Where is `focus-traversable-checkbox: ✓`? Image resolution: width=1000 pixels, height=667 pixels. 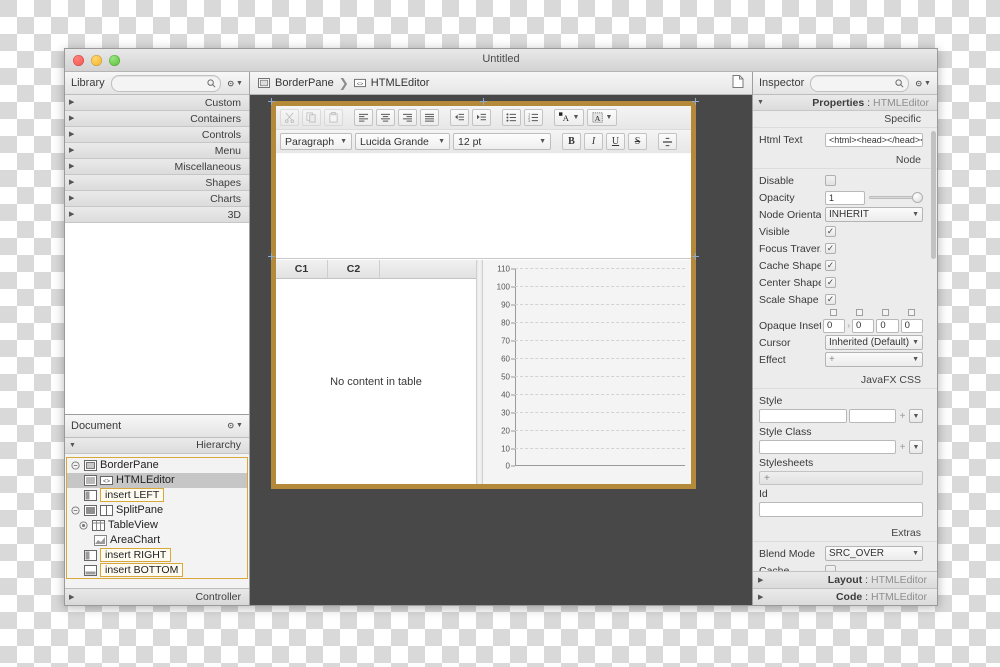 focus-traversable-checkbox: ✓ is located at coordinates (830, 248).